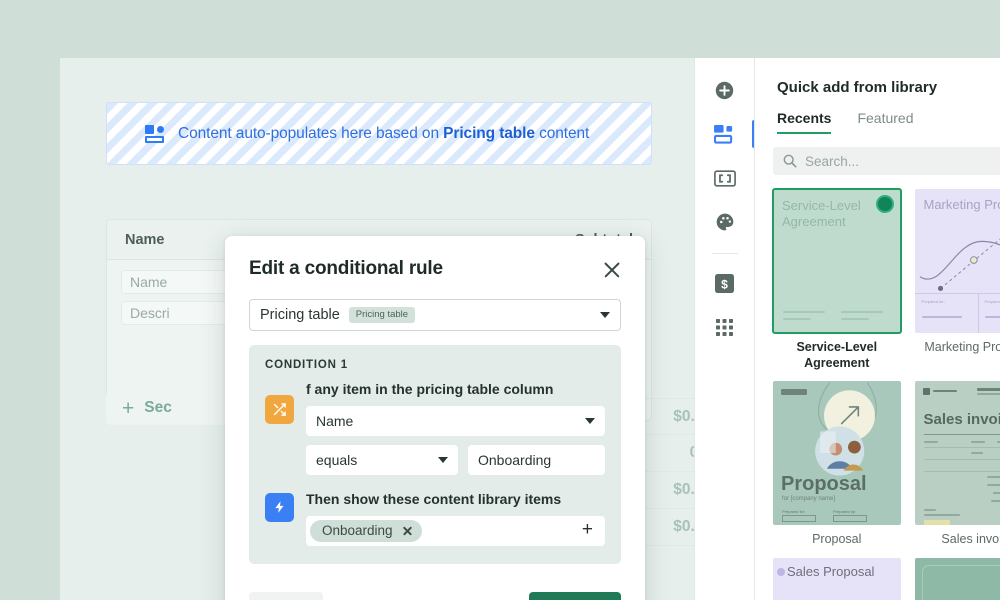  I want to click on source-select: Pricing table Pricing table, so click(435, 315).